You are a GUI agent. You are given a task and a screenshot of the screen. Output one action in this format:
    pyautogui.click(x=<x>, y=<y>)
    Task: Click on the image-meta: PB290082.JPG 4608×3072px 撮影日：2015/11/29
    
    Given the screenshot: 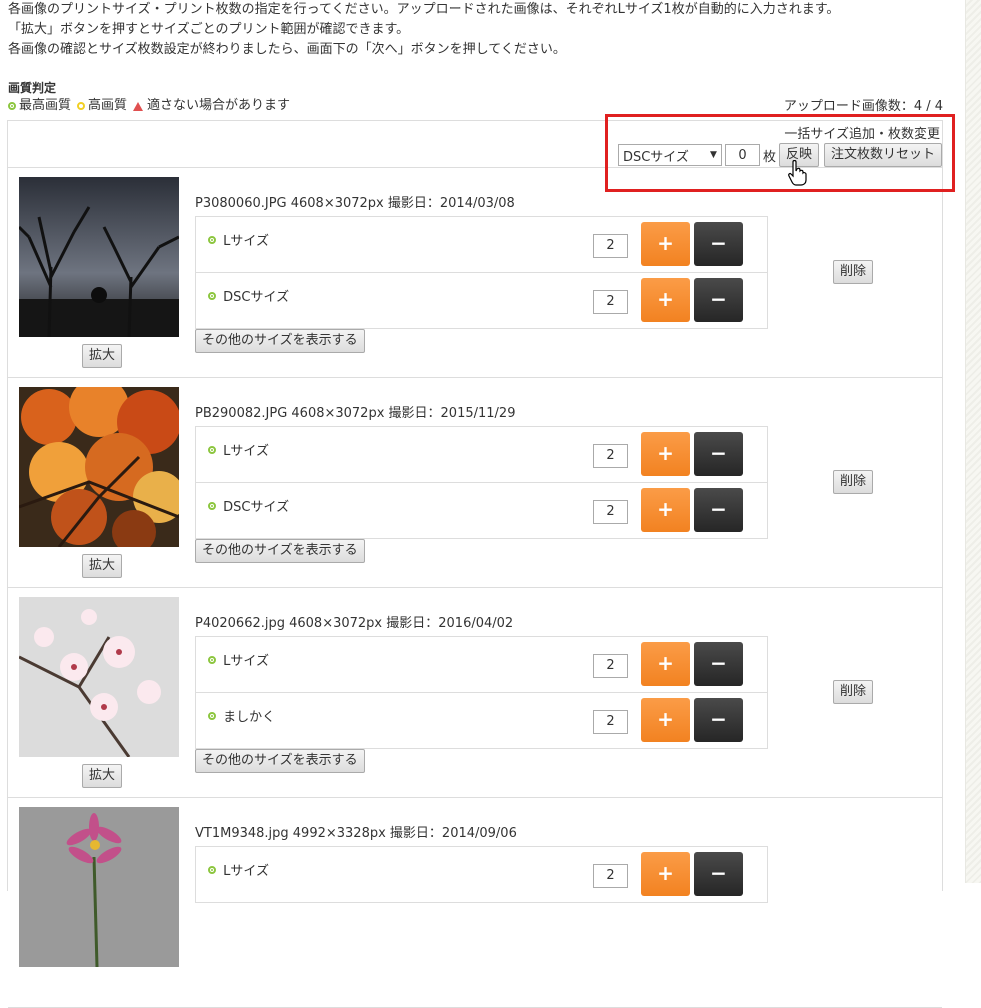 What is the action you would take?
    pyautogui.click(x=355, y=413)
    